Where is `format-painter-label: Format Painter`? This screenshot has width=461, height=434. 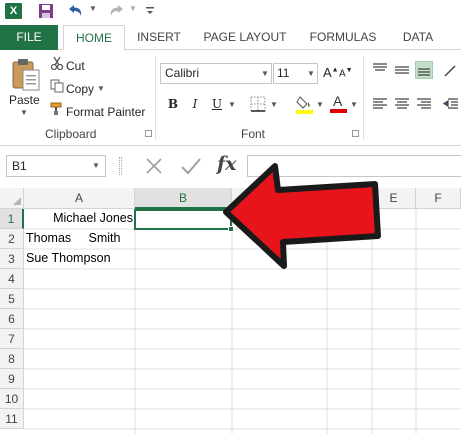
format-painter-label: Format Painter is located at coordinates (106, 111).